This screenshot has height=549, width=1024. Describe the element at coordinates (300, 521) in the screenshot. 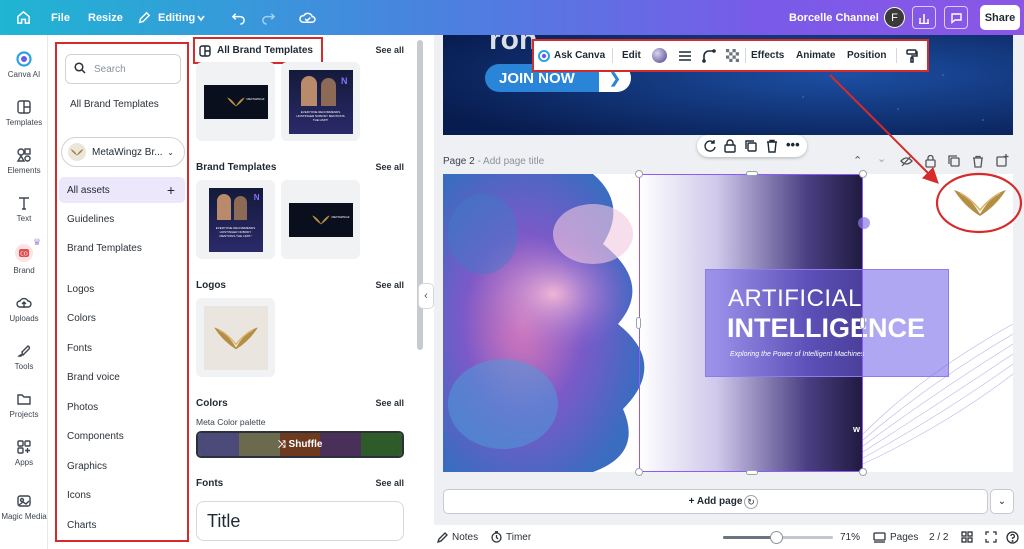

I see `font-title-card: Title` at that location.